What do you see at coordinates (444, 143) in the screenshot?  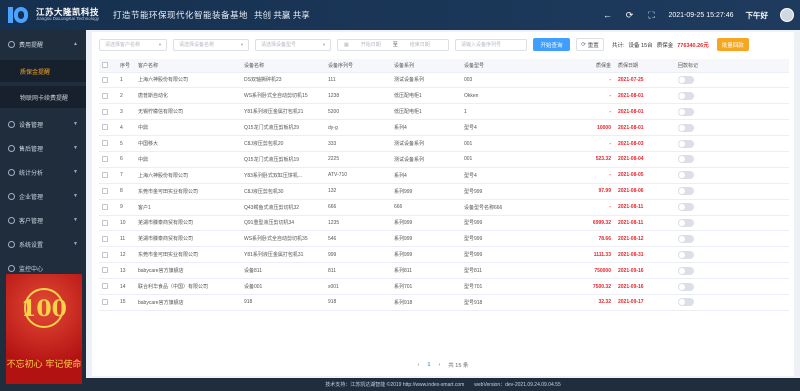 I see `table-row: 5 中国移大 C8J液压剪包机20 333 测试设备系列 001-2021-08-03` at bounding box center [444, 143].